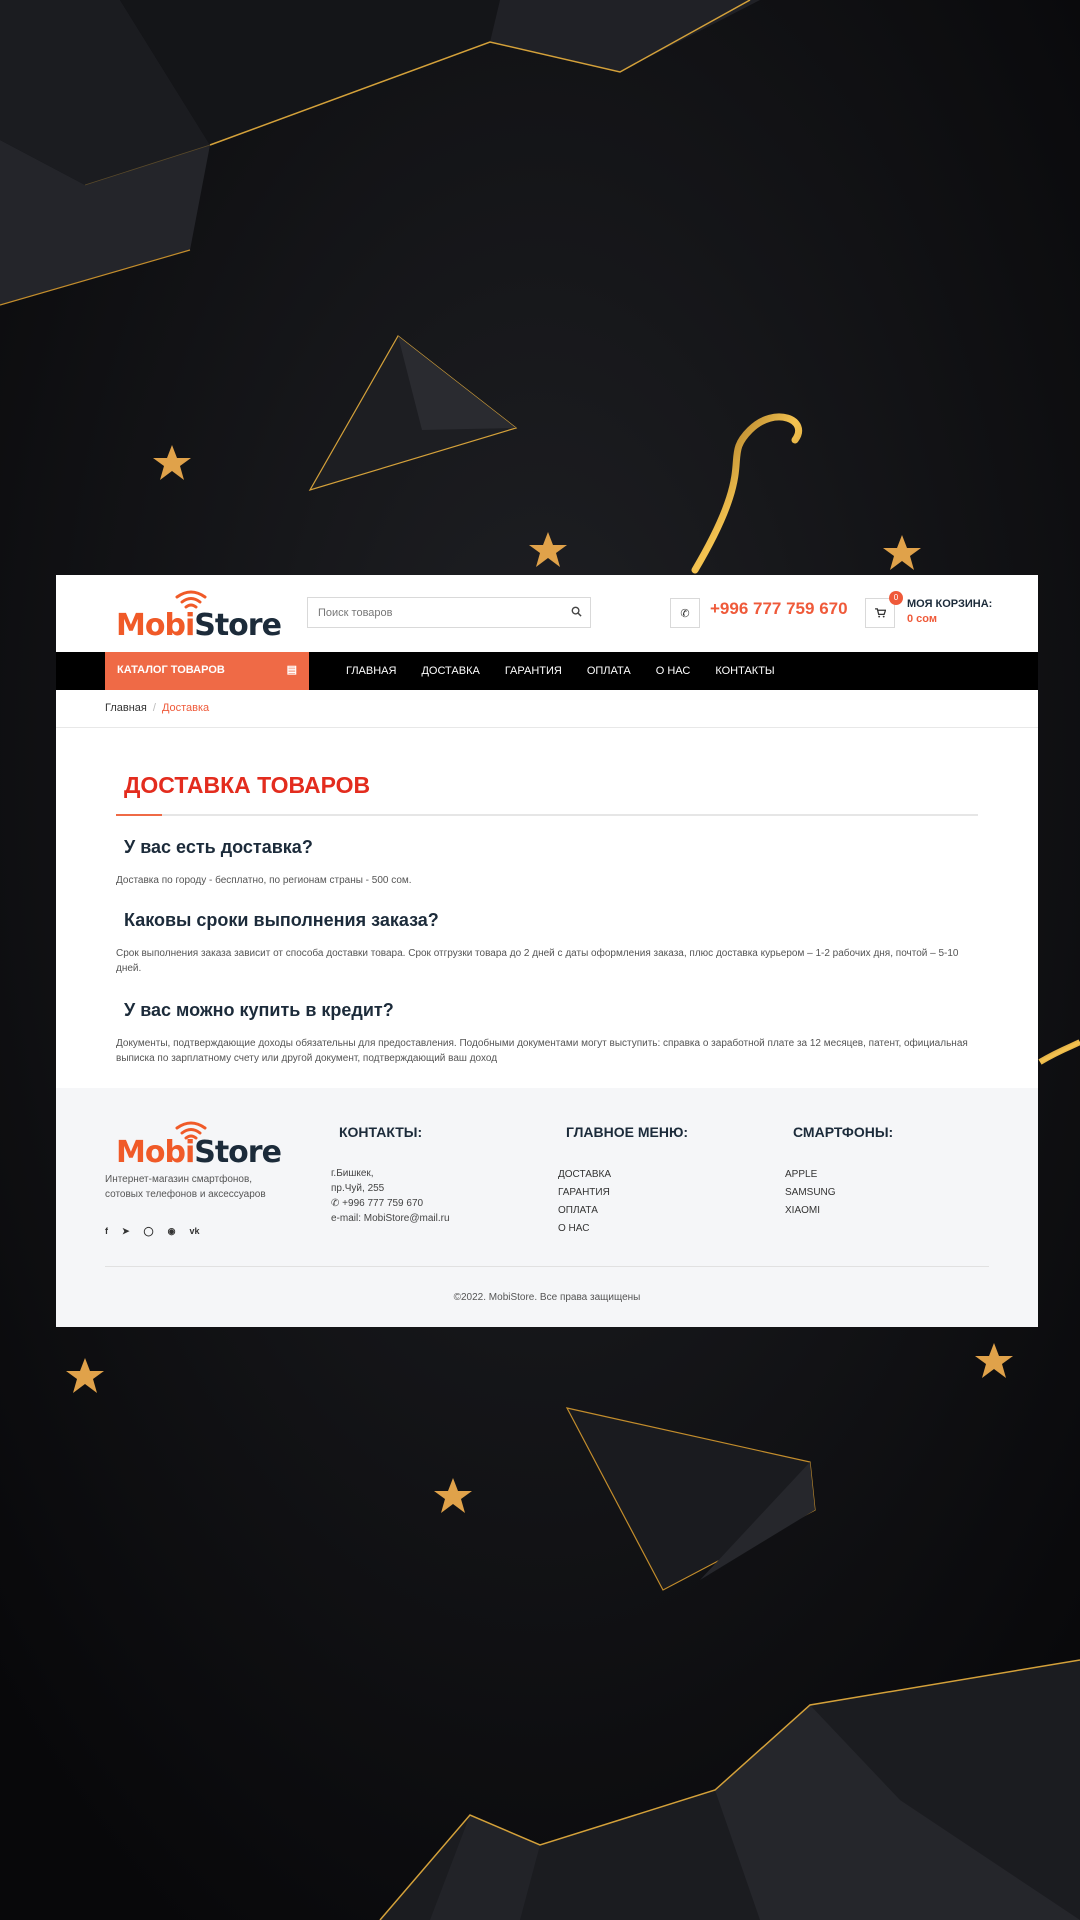 This screenshot has width=1080, height=1920. I want to click on cart-sum: 0 сом, so click(922, 619).